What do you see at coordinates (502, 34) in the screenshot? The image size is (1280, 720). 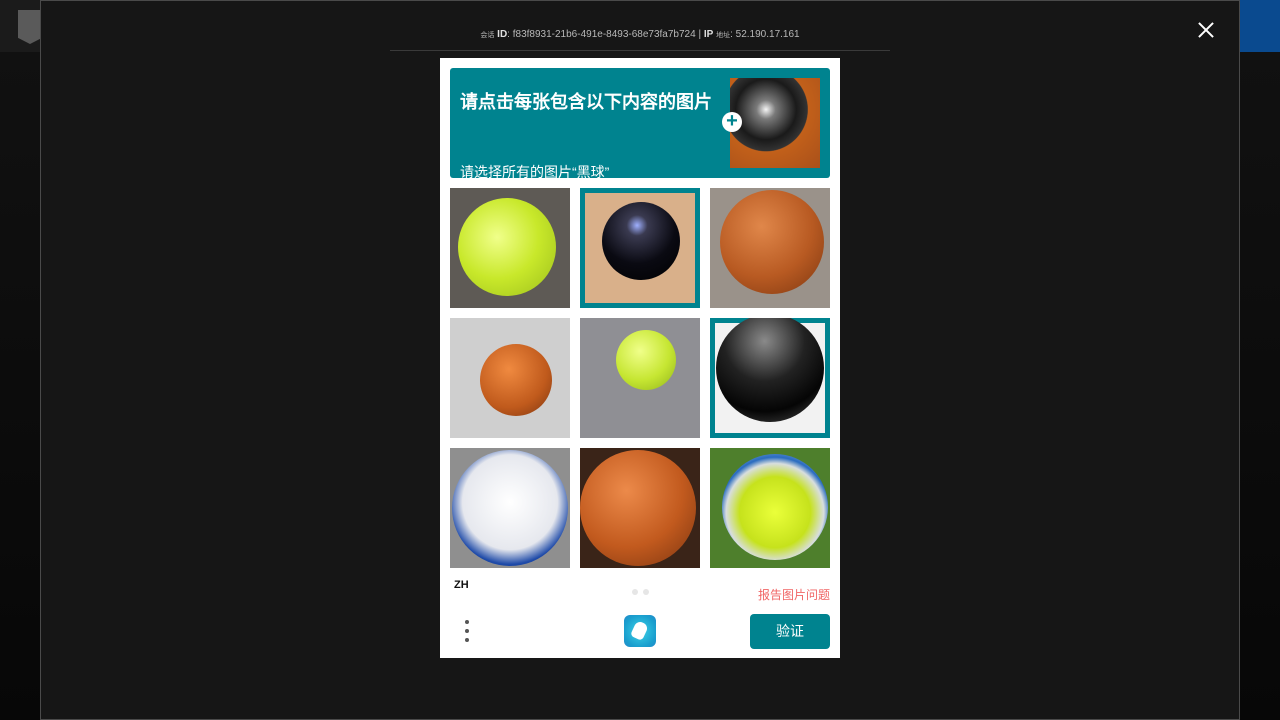 I see `session-id-label: ID` at bounding box center [502, 34].